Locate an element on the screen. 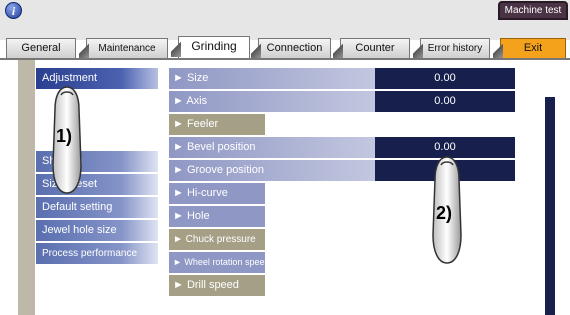 The image size is (570, 315). param-label-size: ► Size is located at coordinates (274, 78).